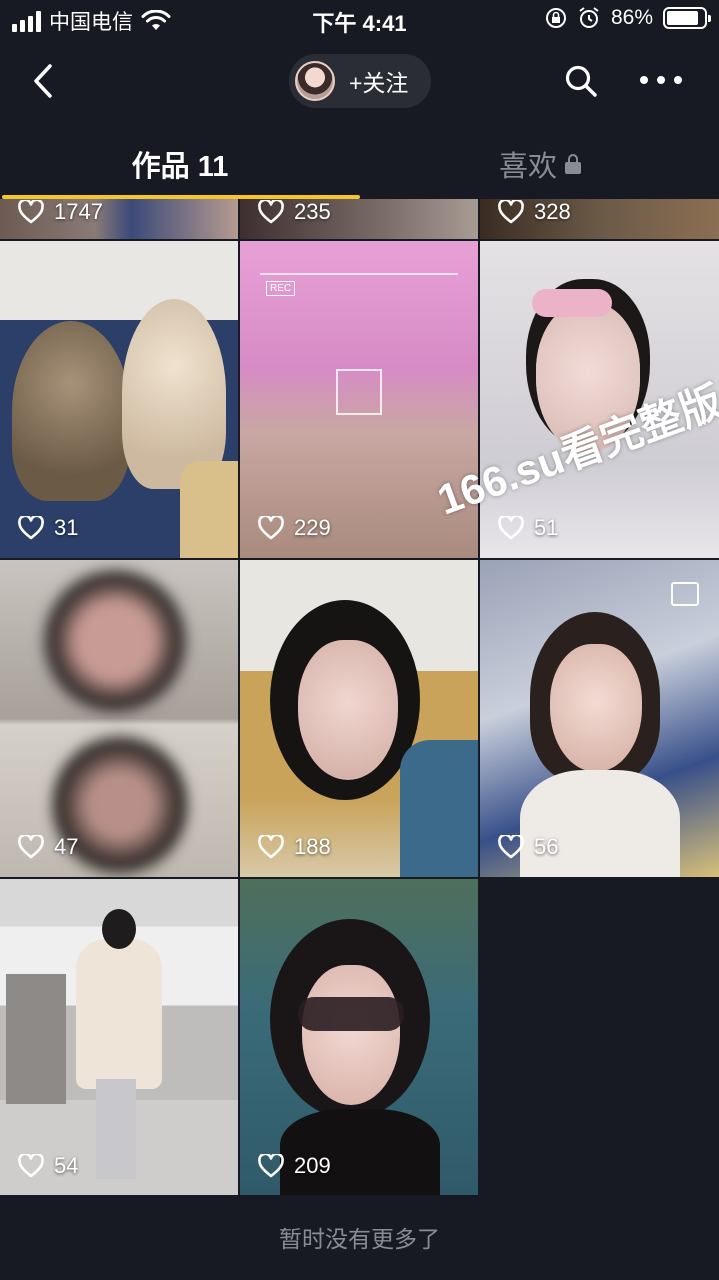 Image resolution: width=719 pixels, height=1280 pixels. What do you see at coordinates (546, 846) in the screenshot?
I see `like-count-value: 56` at bounding box center [546, 846].